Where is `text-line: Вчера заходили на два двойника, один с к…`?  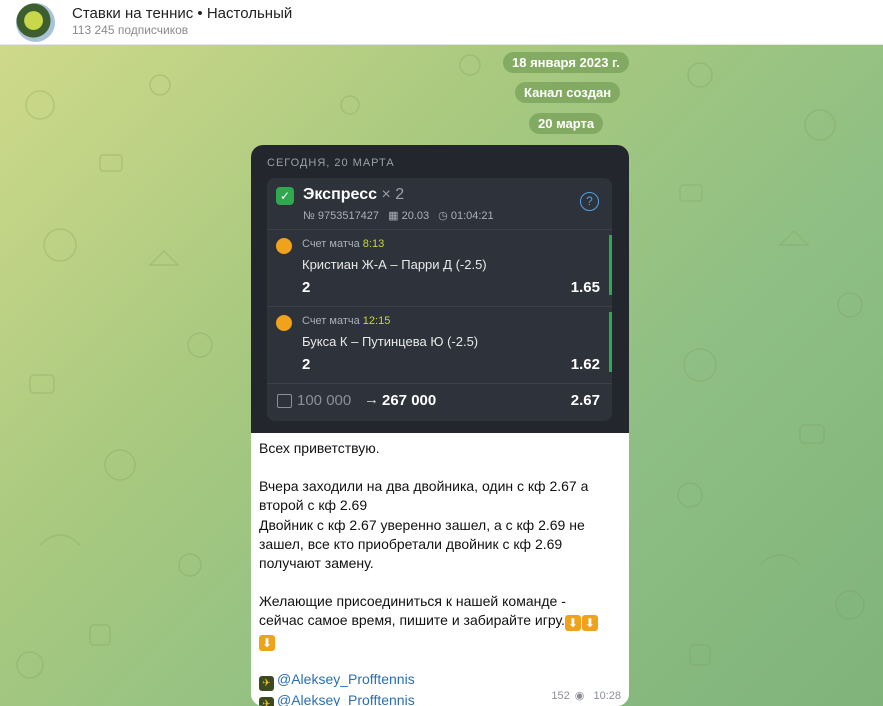 text-line: Вчера заходили на два двойника, один с к… is located at coordinates (424, 486).